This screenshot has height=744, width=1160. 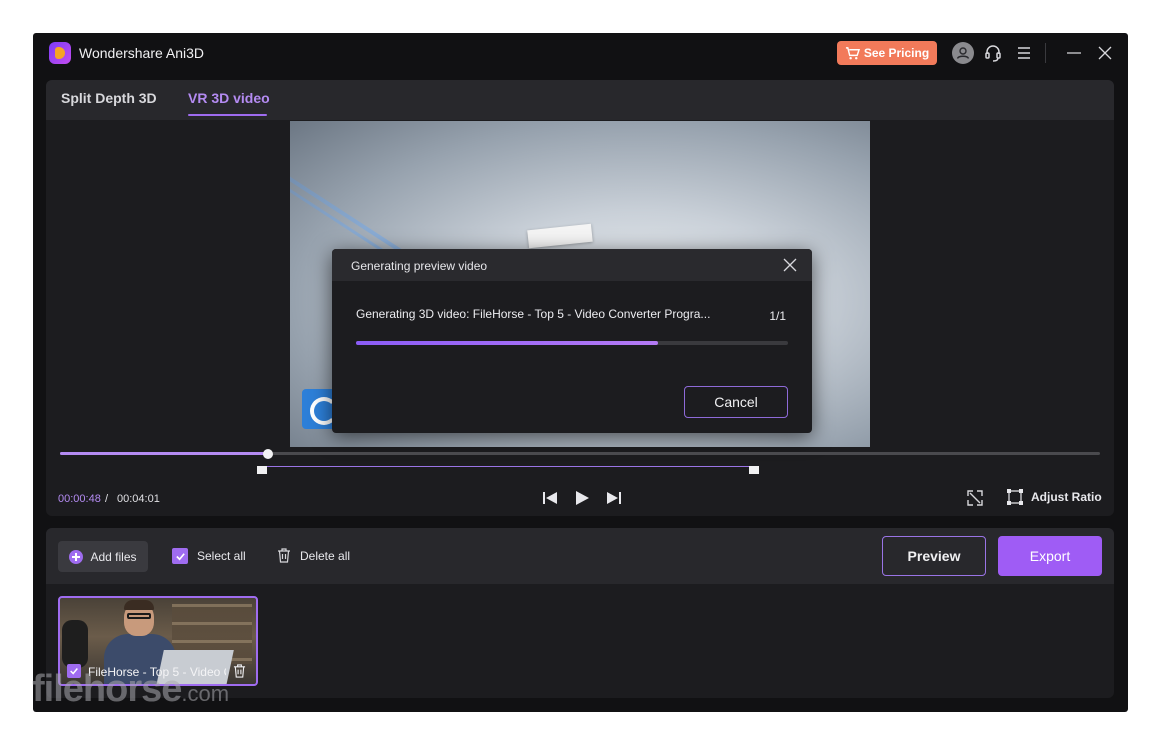 What do you see at coordinates (508, 466) in the screenshot?
I see `trim-range` at bounding box center [508, 466].